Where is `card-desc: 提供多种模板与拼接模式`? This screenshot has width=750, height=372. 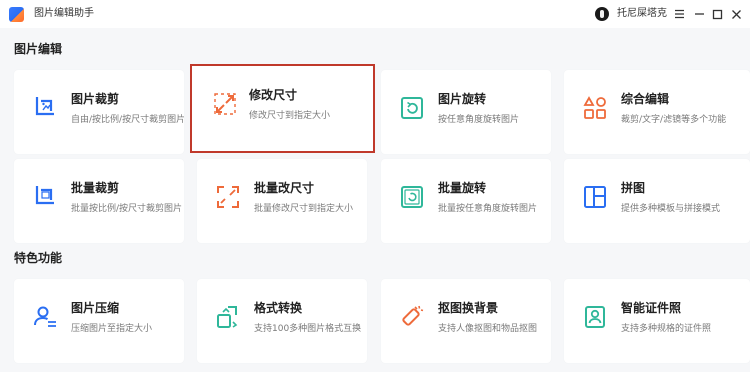
card-desc: 提供多种模板与拼接模式 is located at coordinates (671, 209).